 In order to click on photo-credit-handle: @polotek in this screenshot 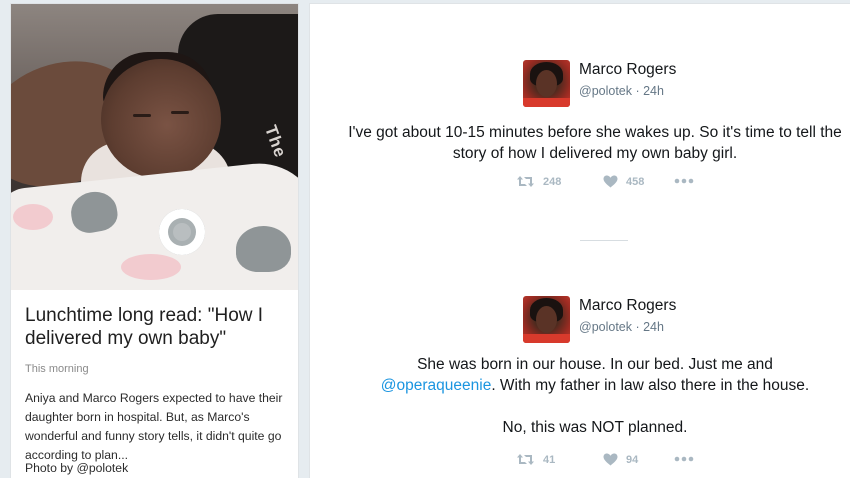, I will do `click(103, 468)`.